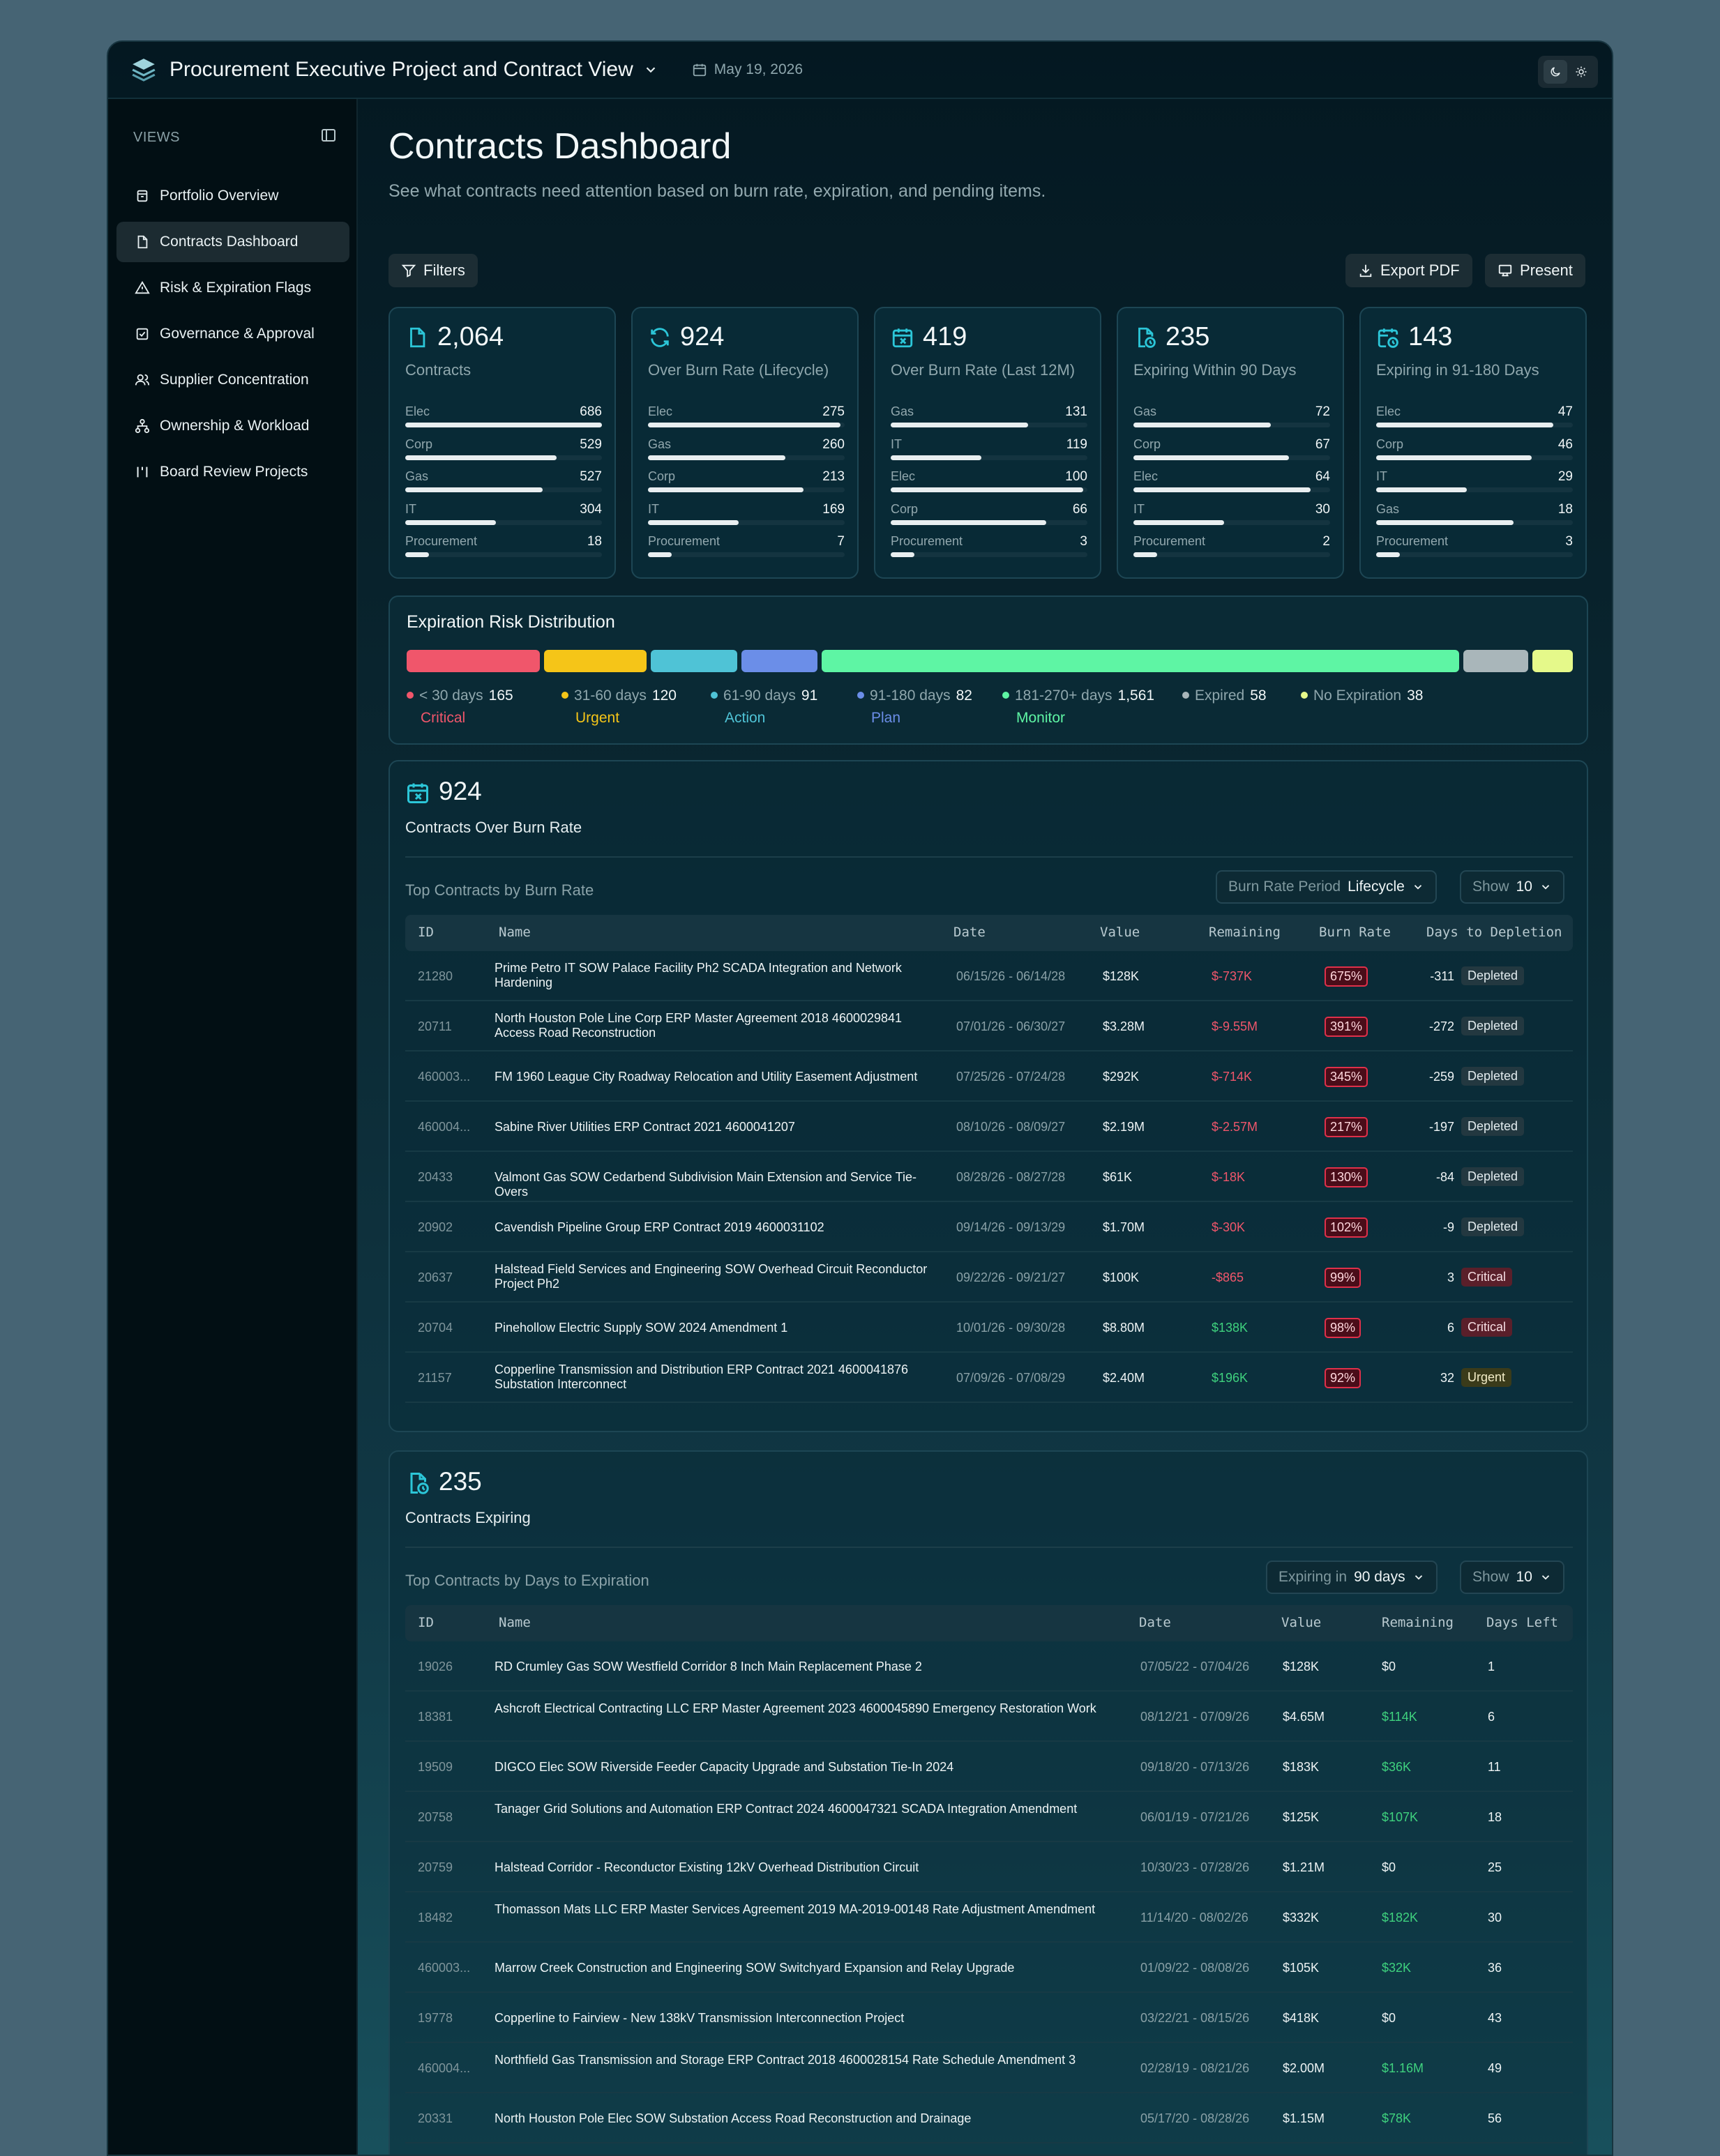 This screenshot has height=2156, width=1720. I want to click on present-button: Present, so click(1535, 270).